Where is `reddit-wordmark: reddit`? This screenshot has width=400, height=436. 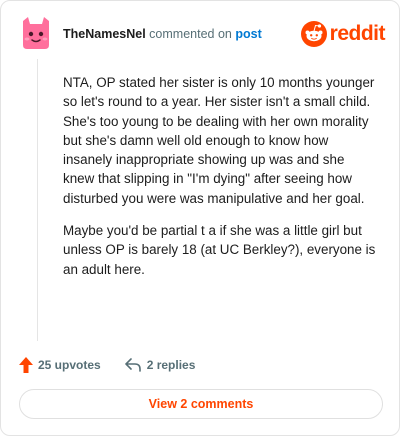
reddit-wordmark: reddit is located at coordinates (357, 33).